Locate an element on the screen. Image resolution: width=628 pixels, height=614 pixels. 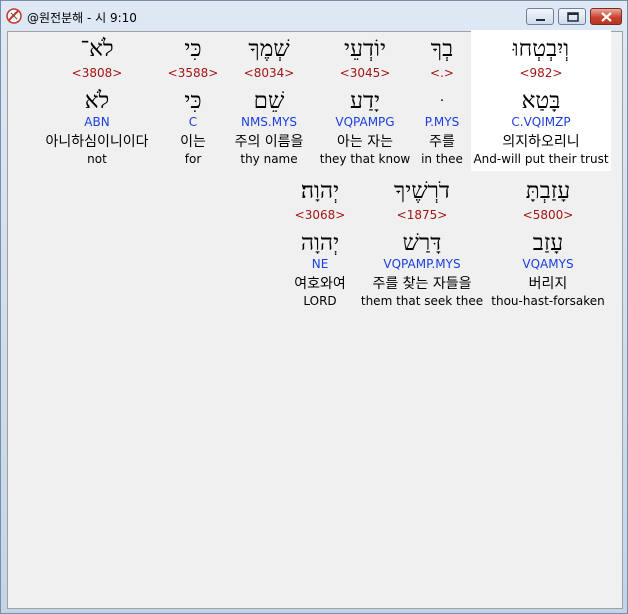
hebrew-word: בְךָ is located at coordinates (442, 49).